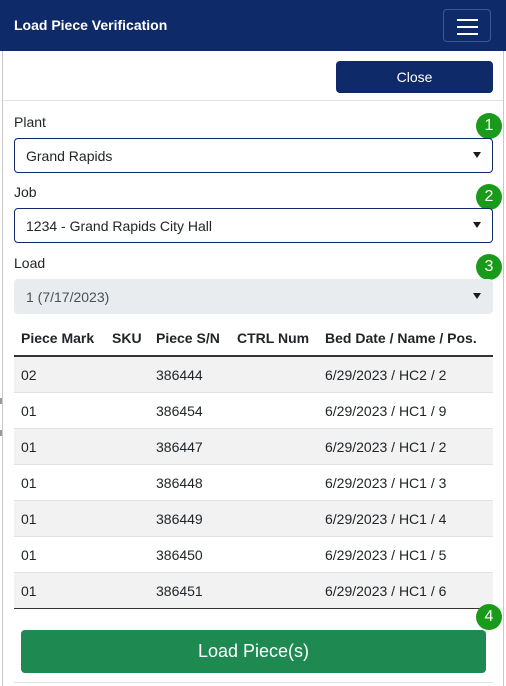 The height and width of the screenshot is (686, 506). I want to click on cell-piece-sn: 386448, so click(189, 482).